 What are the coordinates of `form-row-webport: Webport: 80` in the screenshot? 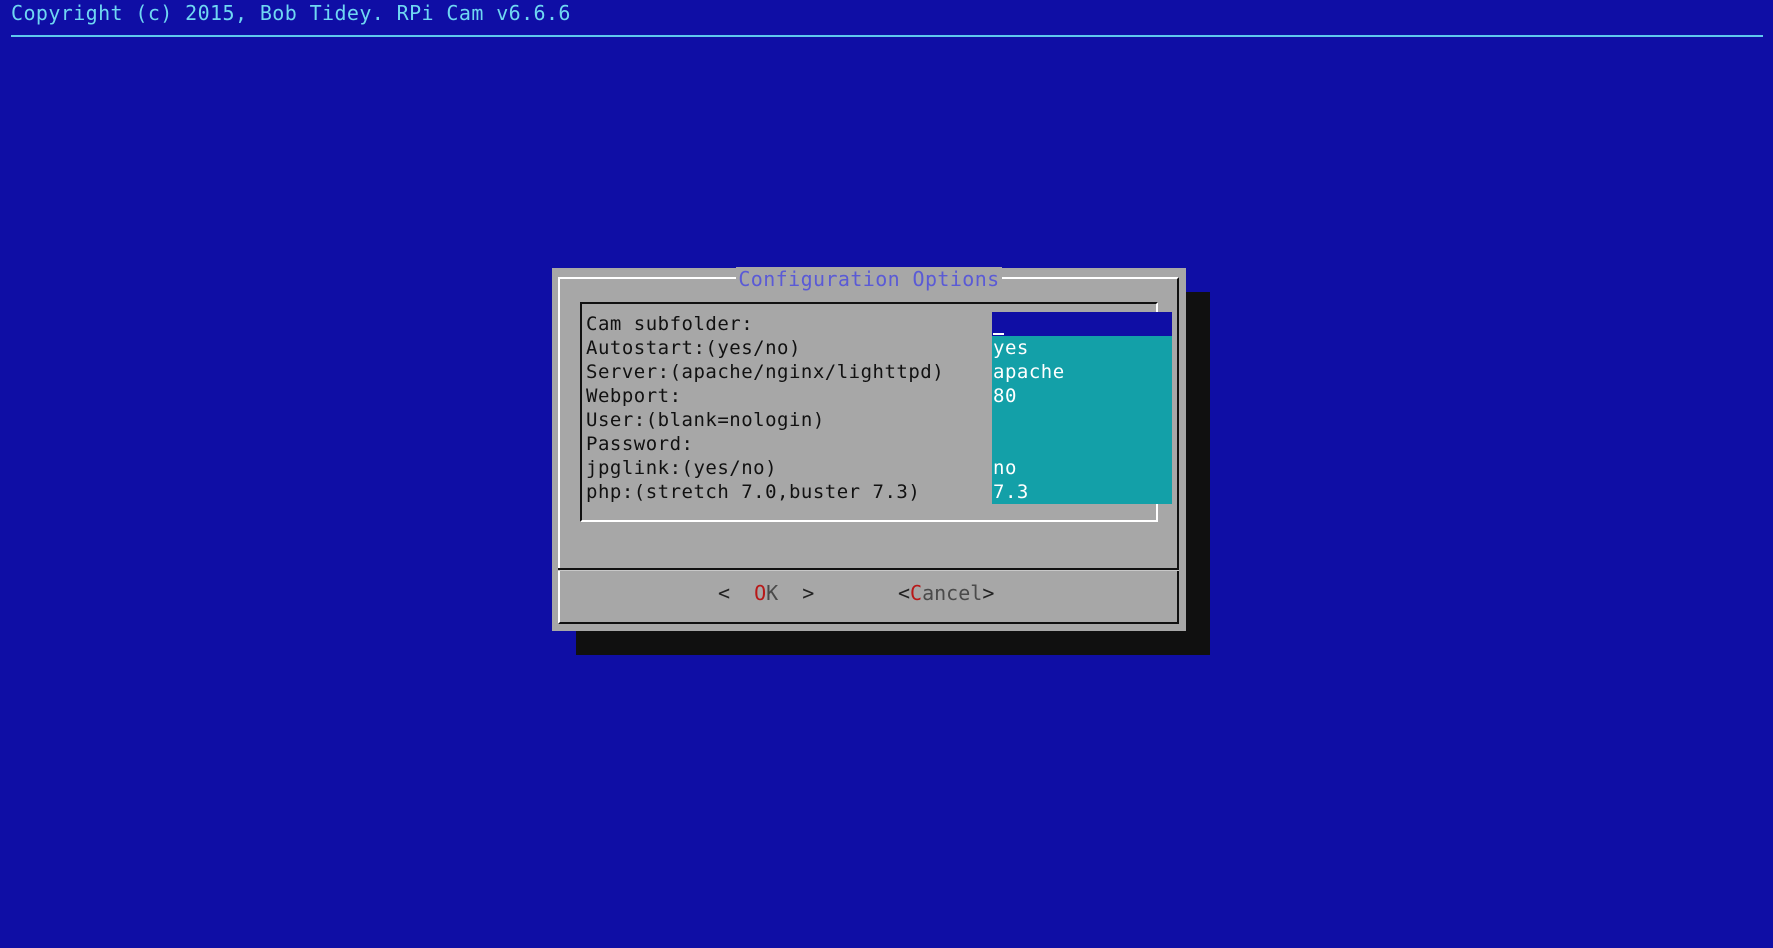 It's located at (879, 396).